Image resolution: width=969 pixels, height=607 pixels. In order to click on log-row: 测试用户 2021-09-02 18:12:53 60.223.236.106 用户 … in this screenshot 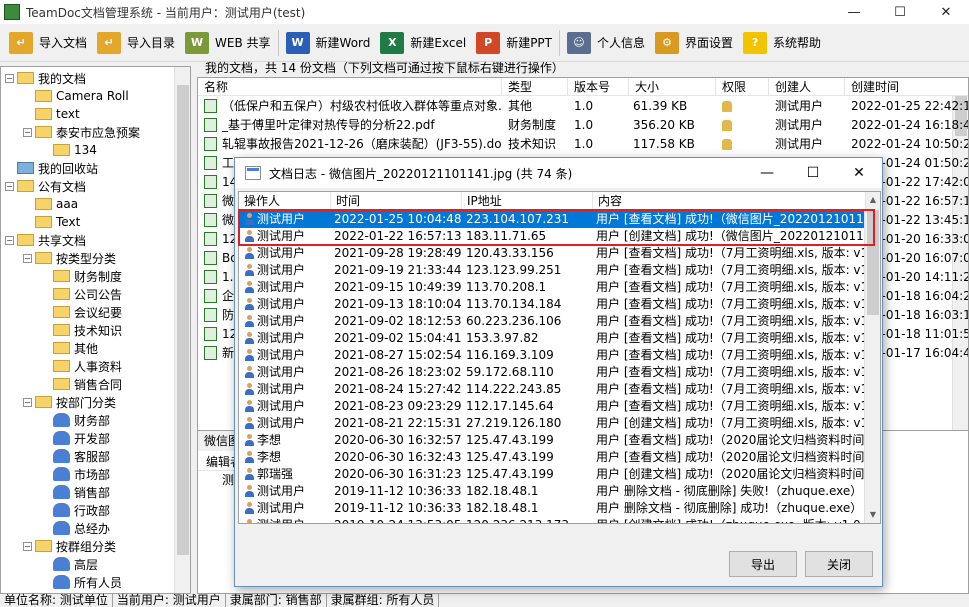, I will do `click(552, 321)`.